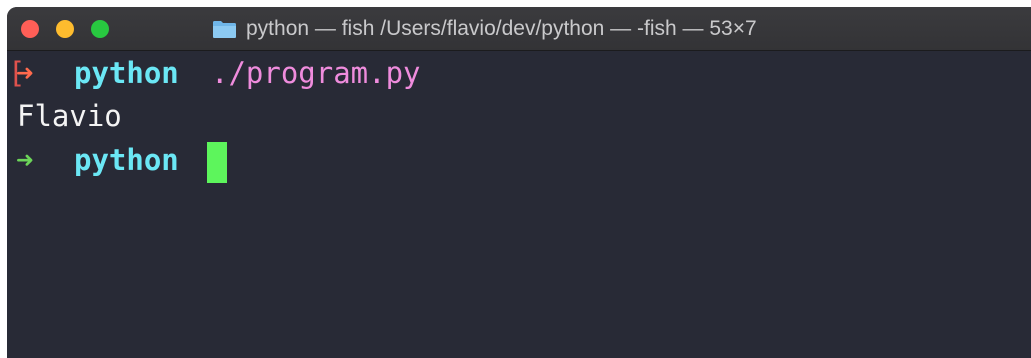 Image resolution: width=1031 pixels, height=358 pixels. What do you see at coordinates (224, 29) in the screenshot?
I see `folder-icon` at bounding box center [224, 29].